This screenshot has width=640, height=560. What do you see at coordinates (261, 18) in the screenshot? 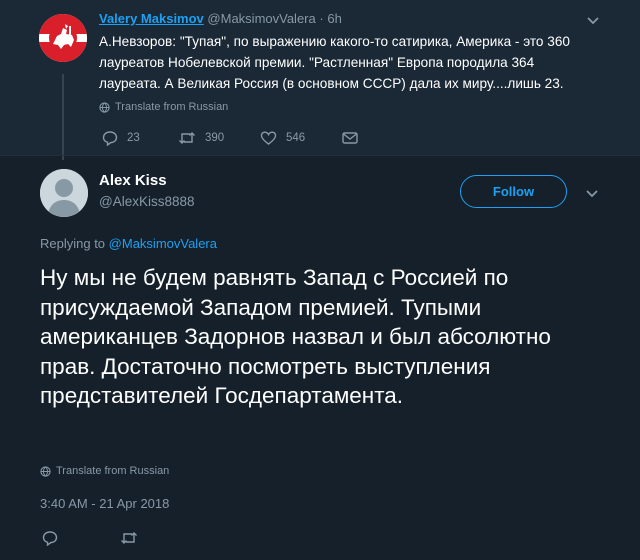
I see `parent-handle: @MaksimovValera` at bounding box center [261, 18].